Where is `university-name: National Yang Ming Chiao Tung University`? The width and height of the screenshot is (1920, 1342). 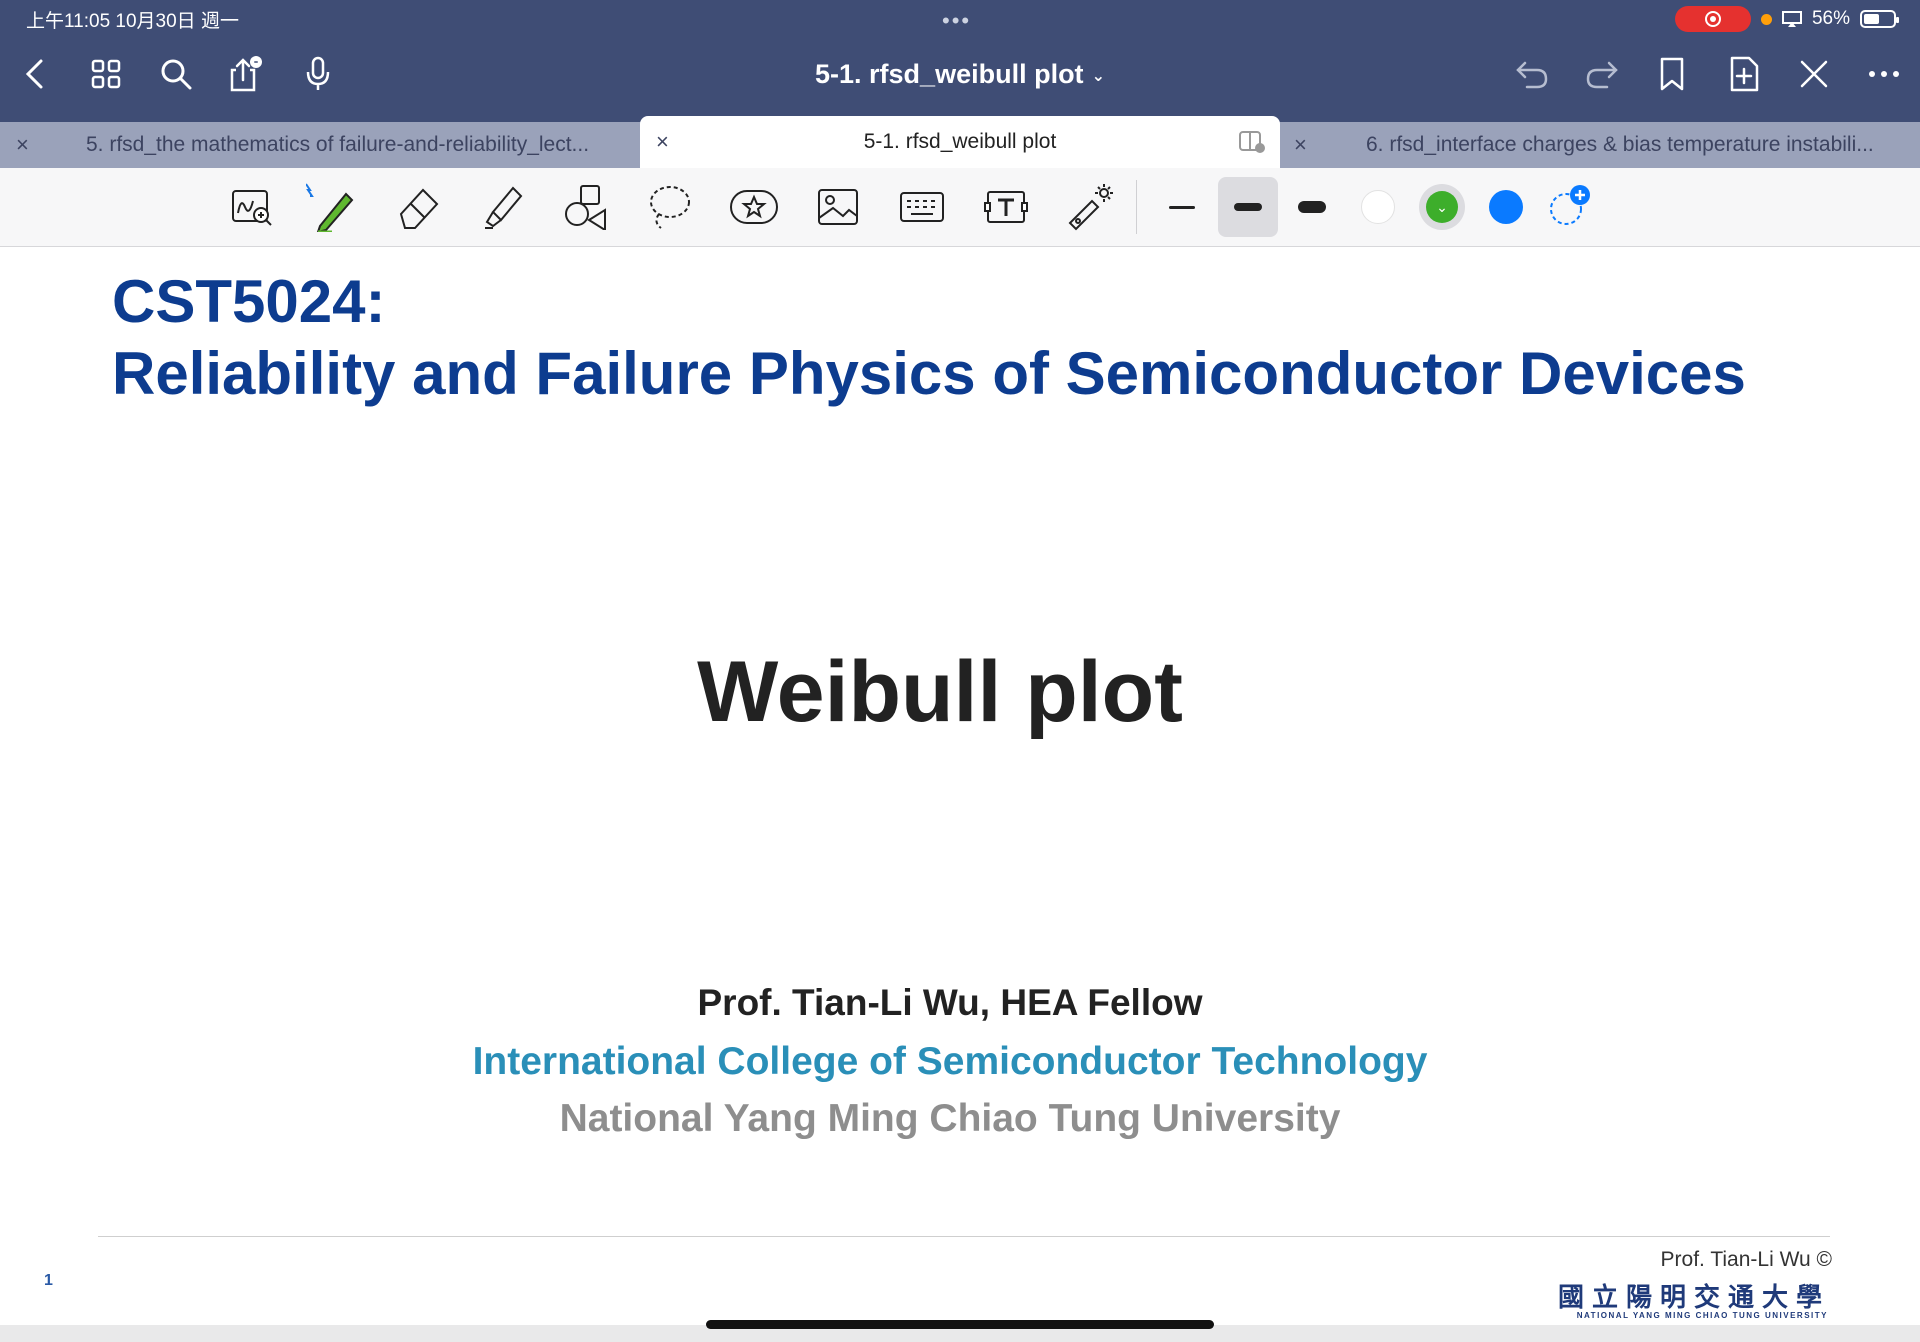
university-name: National Yang Ming Chiao Tung University is located at coordinates (950, 1118).